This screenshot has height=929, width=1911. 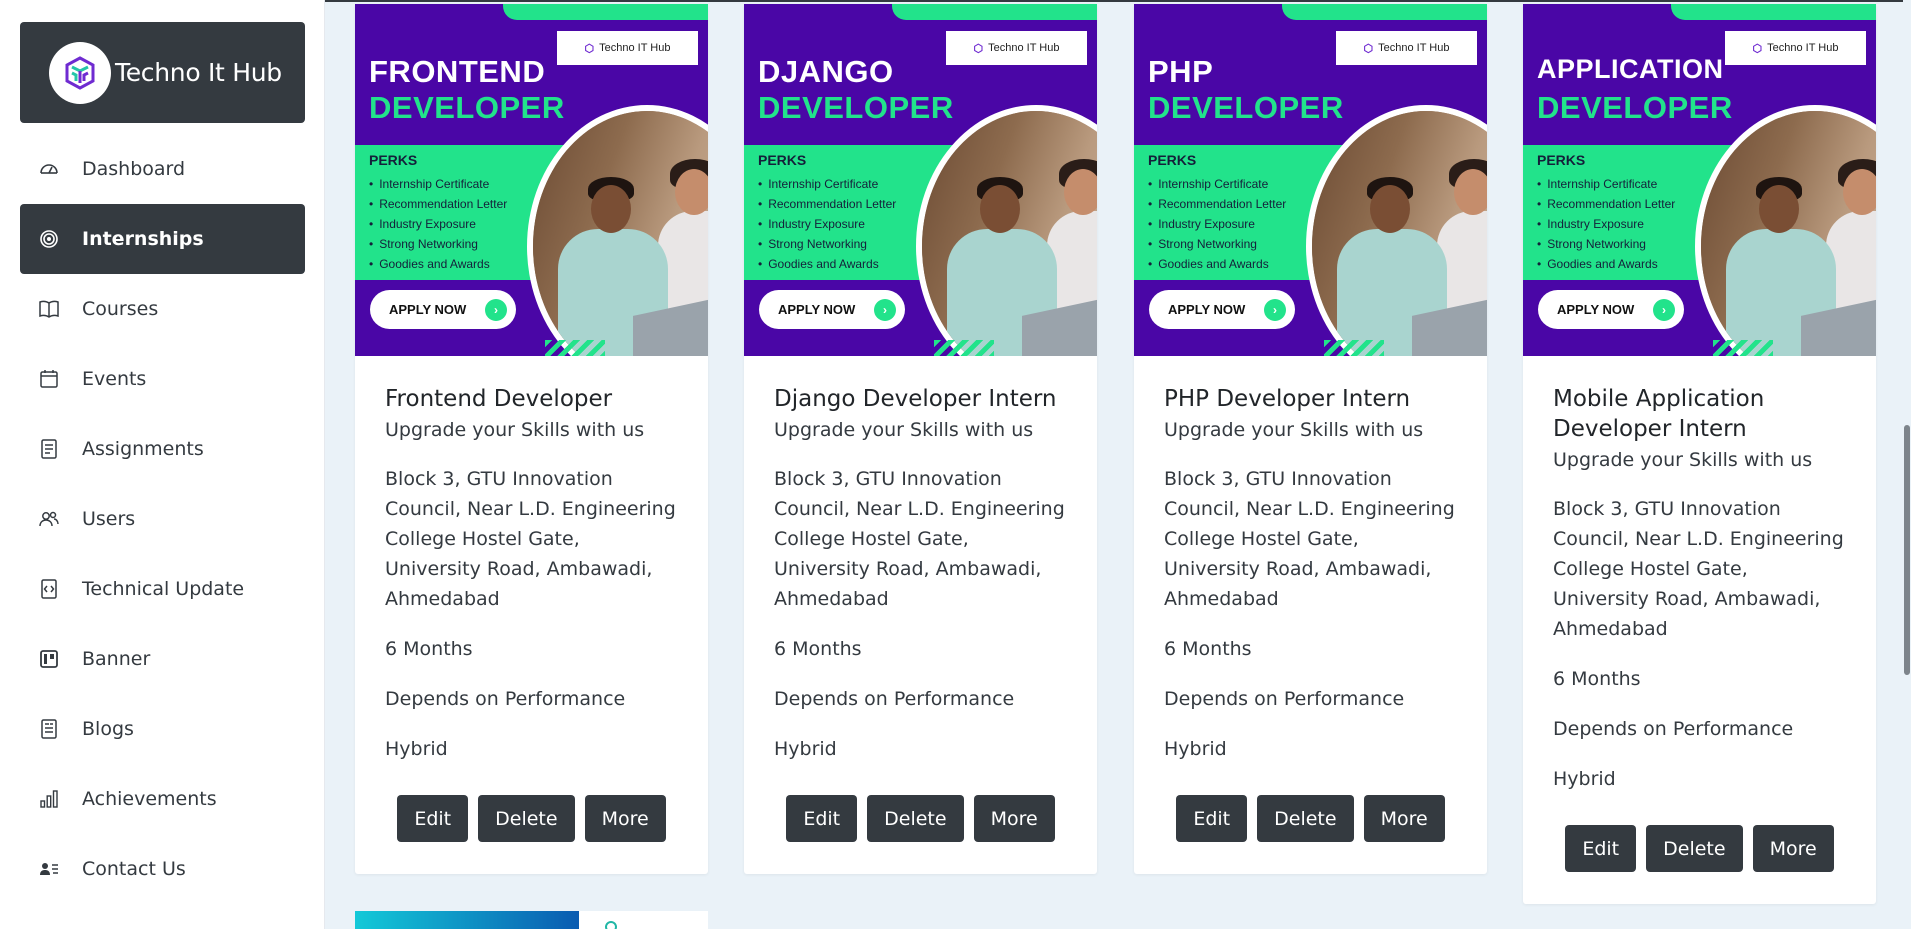 I want to click on perk-item: Recommendation Letter, so click(x=1606, y=204).